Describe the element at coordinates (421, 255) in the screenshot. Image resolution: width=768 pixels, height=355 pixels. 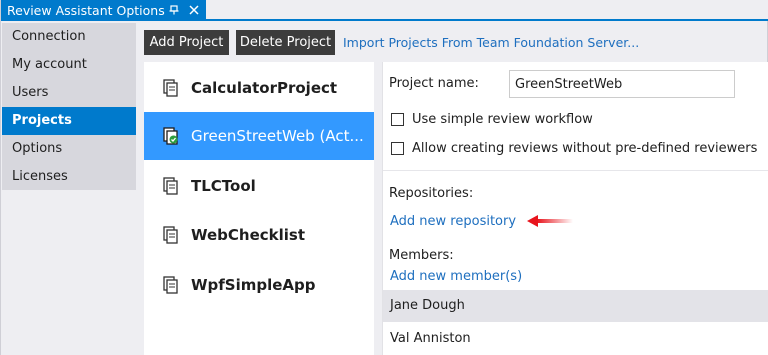
I see `members-heading: Members:` at that location.